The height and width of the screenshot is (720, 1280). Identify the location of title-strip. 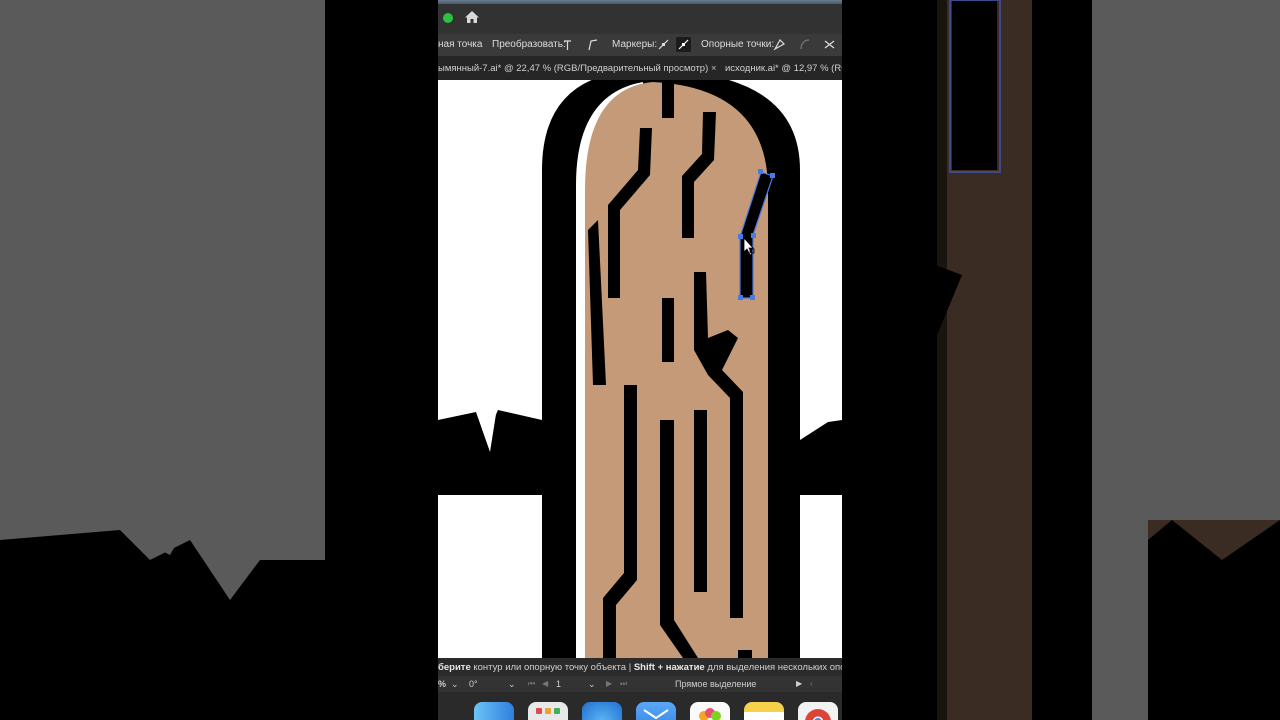
(640, 2).